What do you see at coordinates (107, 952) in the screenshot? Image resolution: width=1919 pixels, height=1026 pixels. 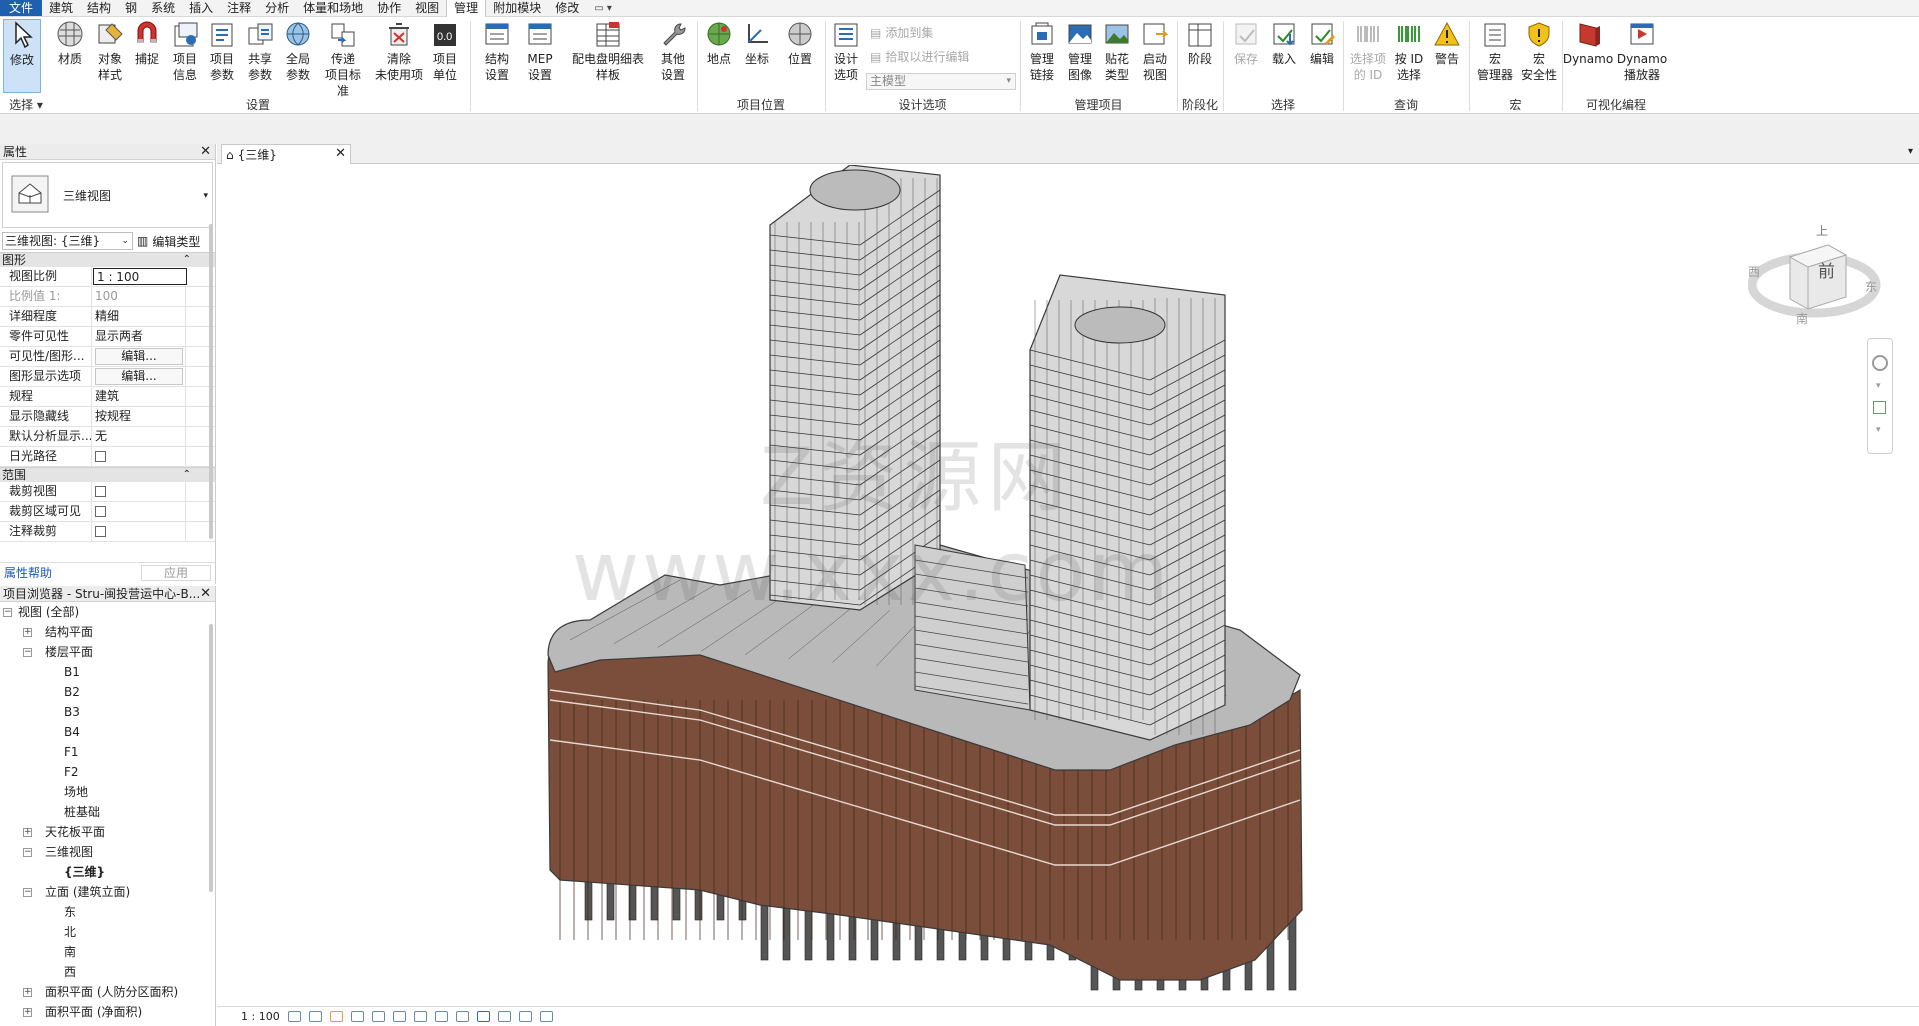 I see `browser-tree-item: 南` at bounding box center [107, 952].